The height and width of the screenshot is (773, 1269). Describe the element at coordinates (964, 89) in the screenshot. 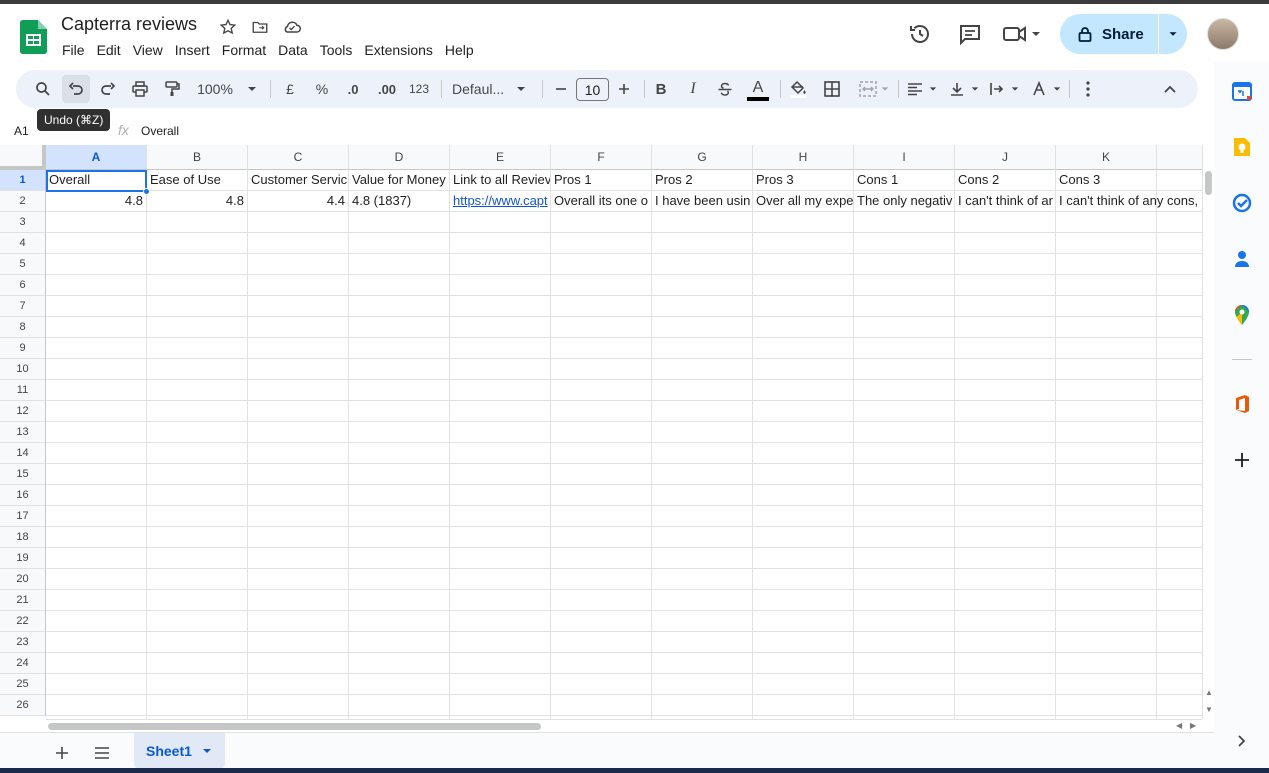

I see `vertical-align-icon` at that location.